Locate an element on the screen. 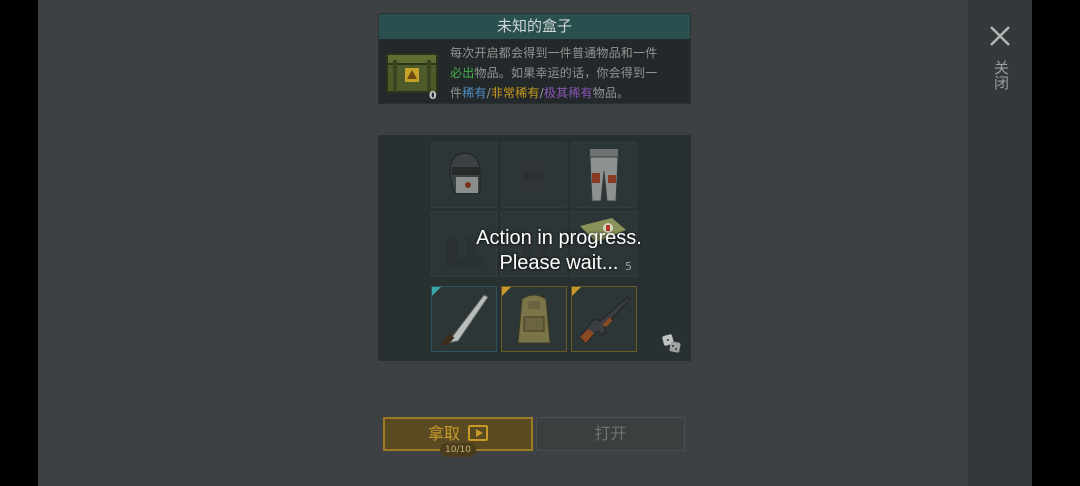  item-slot-pants is located at coordinates (604, 175).